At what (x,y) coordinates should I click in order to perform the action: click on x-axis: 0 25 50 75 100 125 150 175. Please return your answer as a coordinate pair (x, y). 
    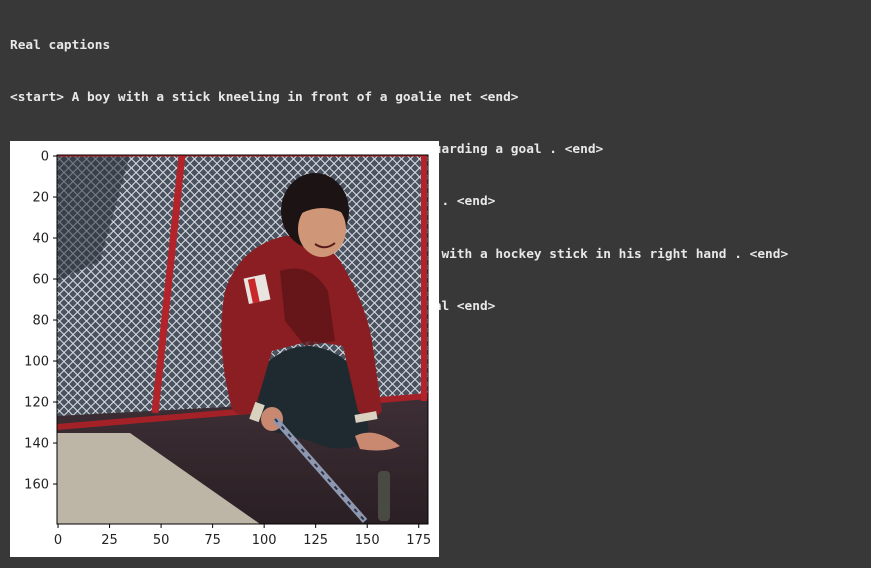
    Looking at the image, I should click on (242, 536).